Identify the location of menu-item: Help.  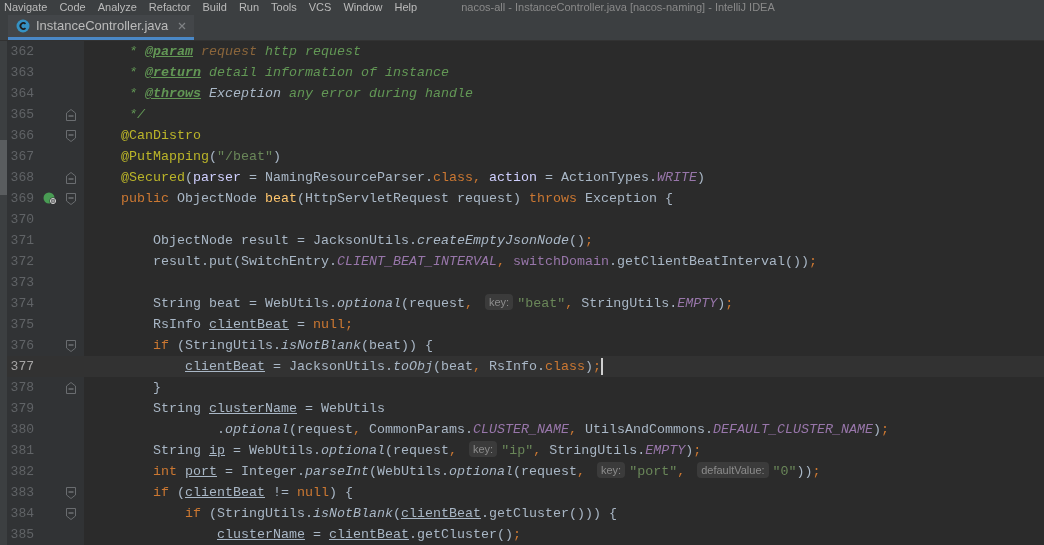
(406, 7).